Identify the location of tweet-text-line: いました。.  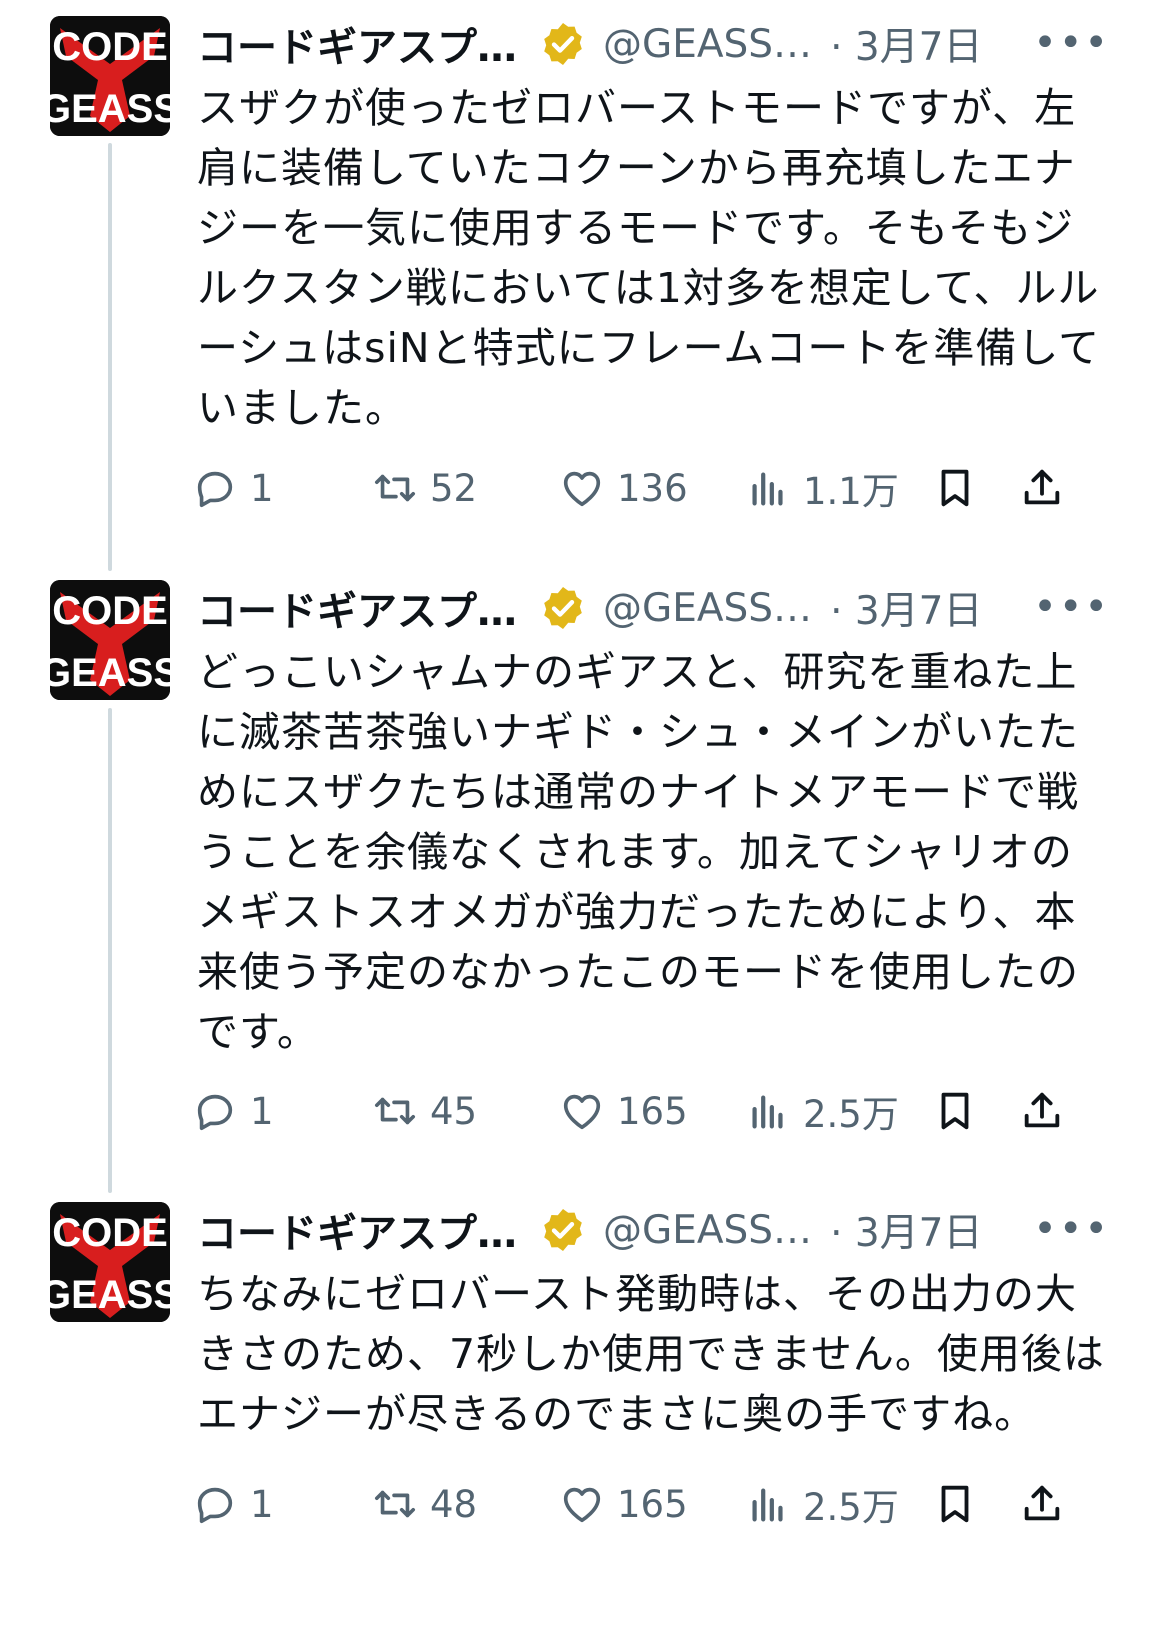
(302, 408).